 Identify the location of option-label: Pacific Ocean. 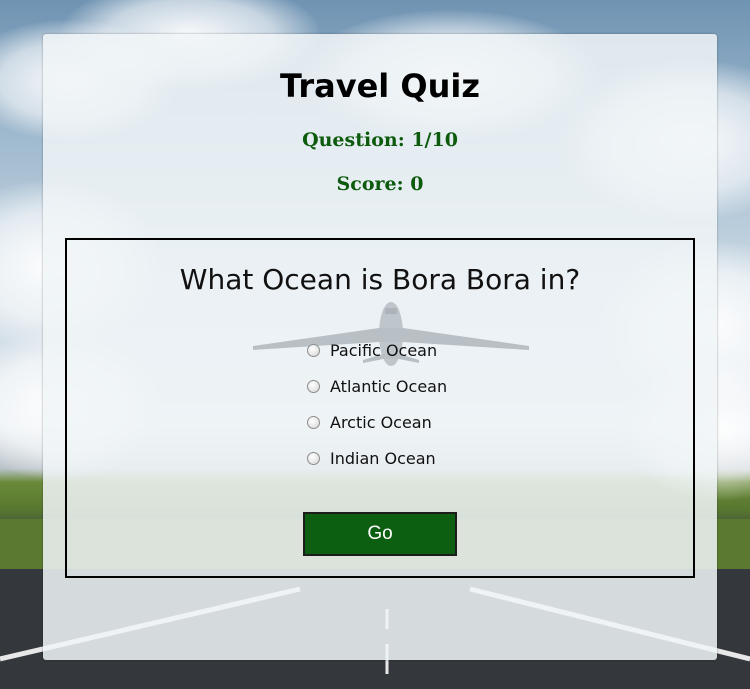
(384, 350).